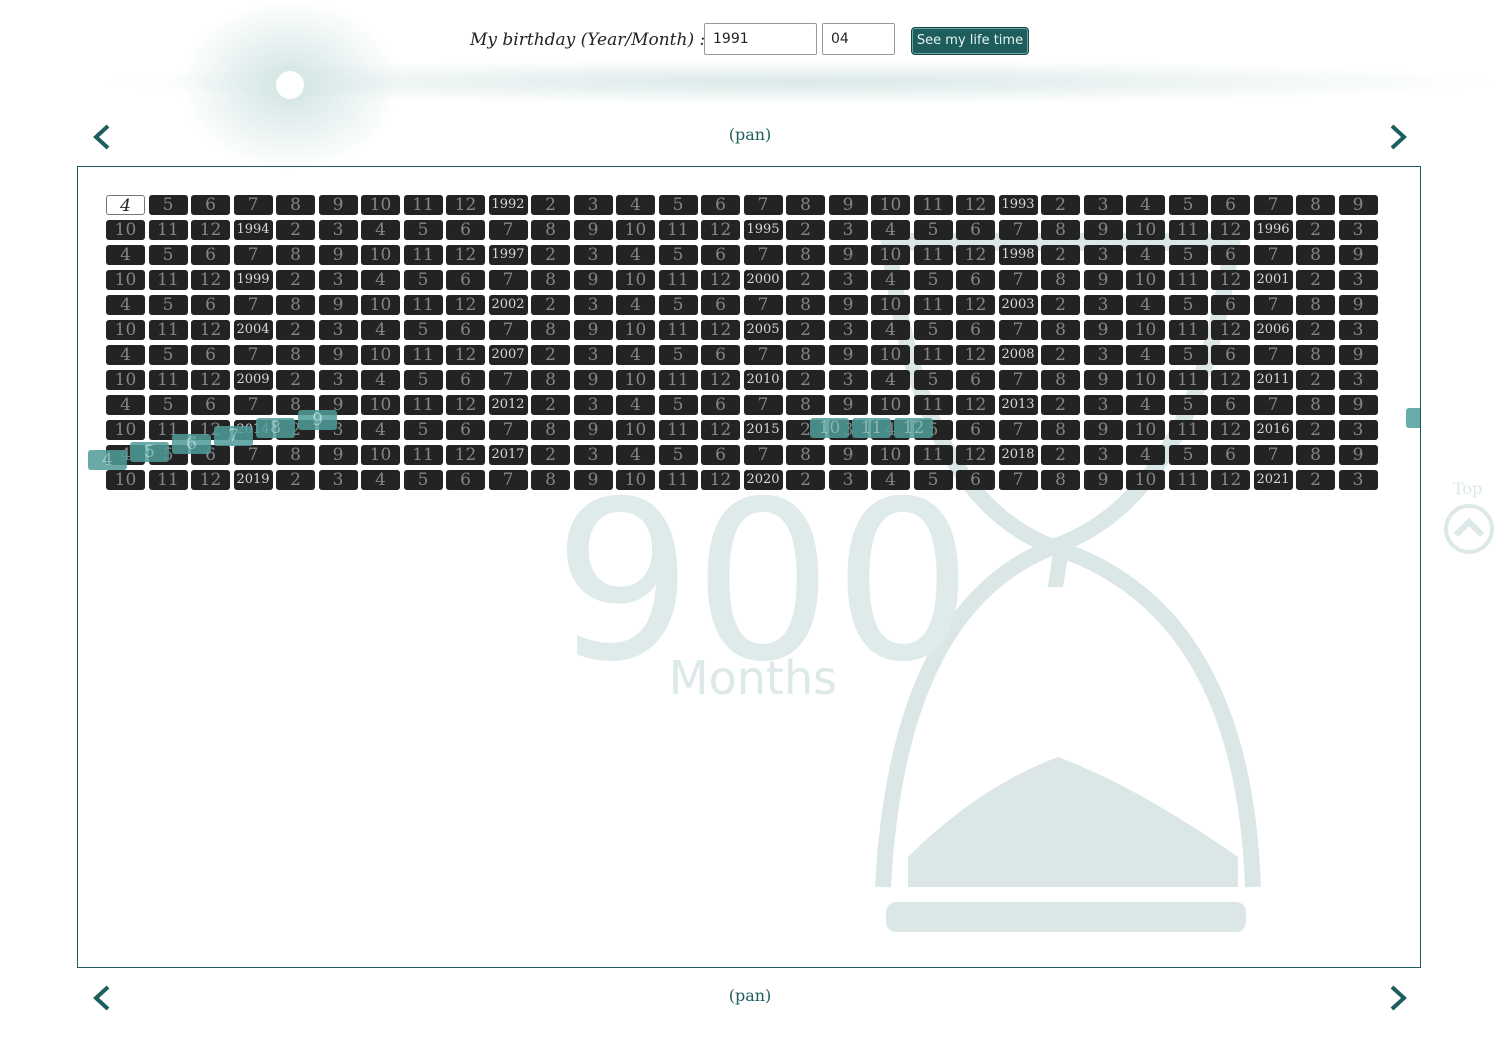 The width and height of the screenshot is (1500, 1050). What do you see at coordinates (253, 230) in the screenshot?
I see `year-cell: 1994` at bounding box center [253, 230].